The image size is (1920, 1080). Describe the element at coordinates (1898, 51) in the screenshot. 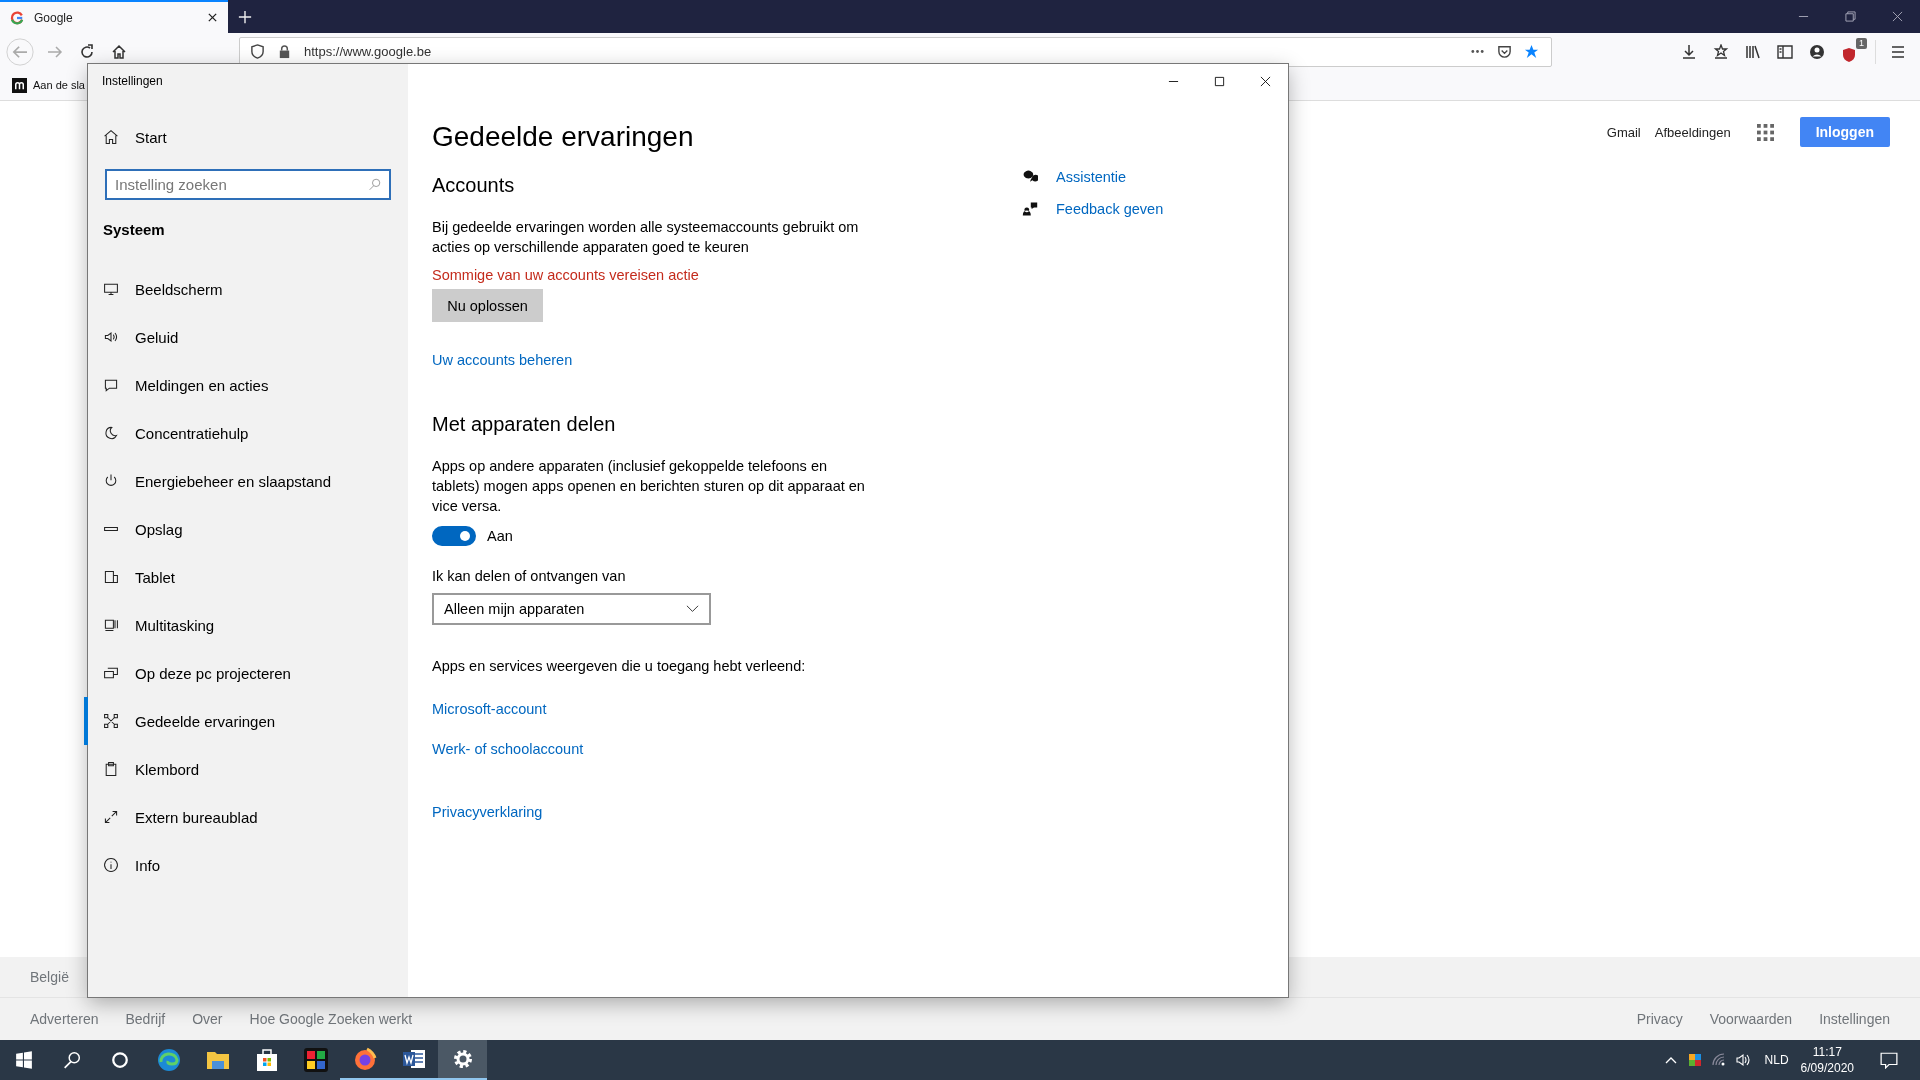

I see `menu-icon` at that location.